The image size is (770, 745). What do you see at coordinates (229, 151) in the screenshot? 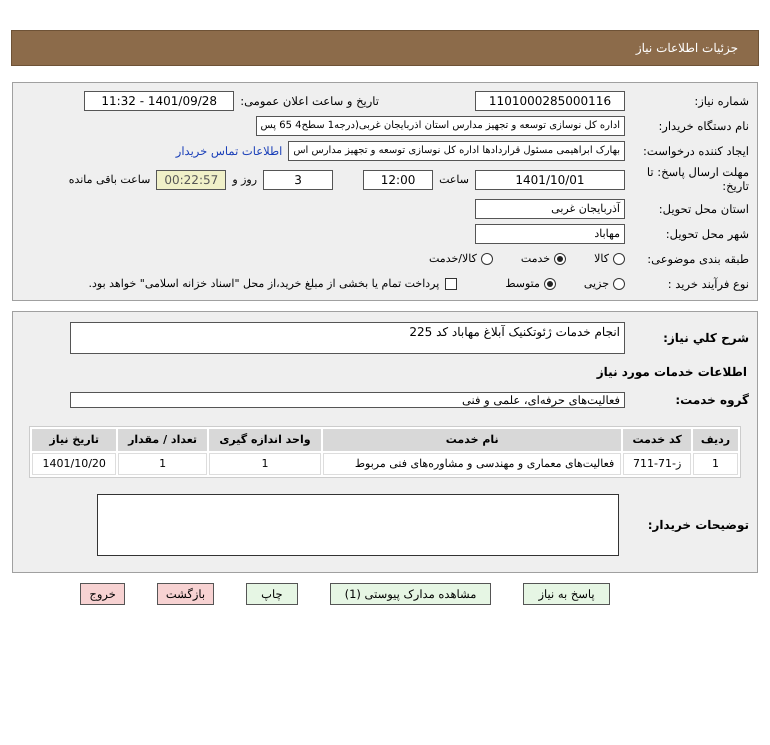
I see `buyer-contact-link: اطلاعات تماس خریدار` at bounding box center [229, 151].